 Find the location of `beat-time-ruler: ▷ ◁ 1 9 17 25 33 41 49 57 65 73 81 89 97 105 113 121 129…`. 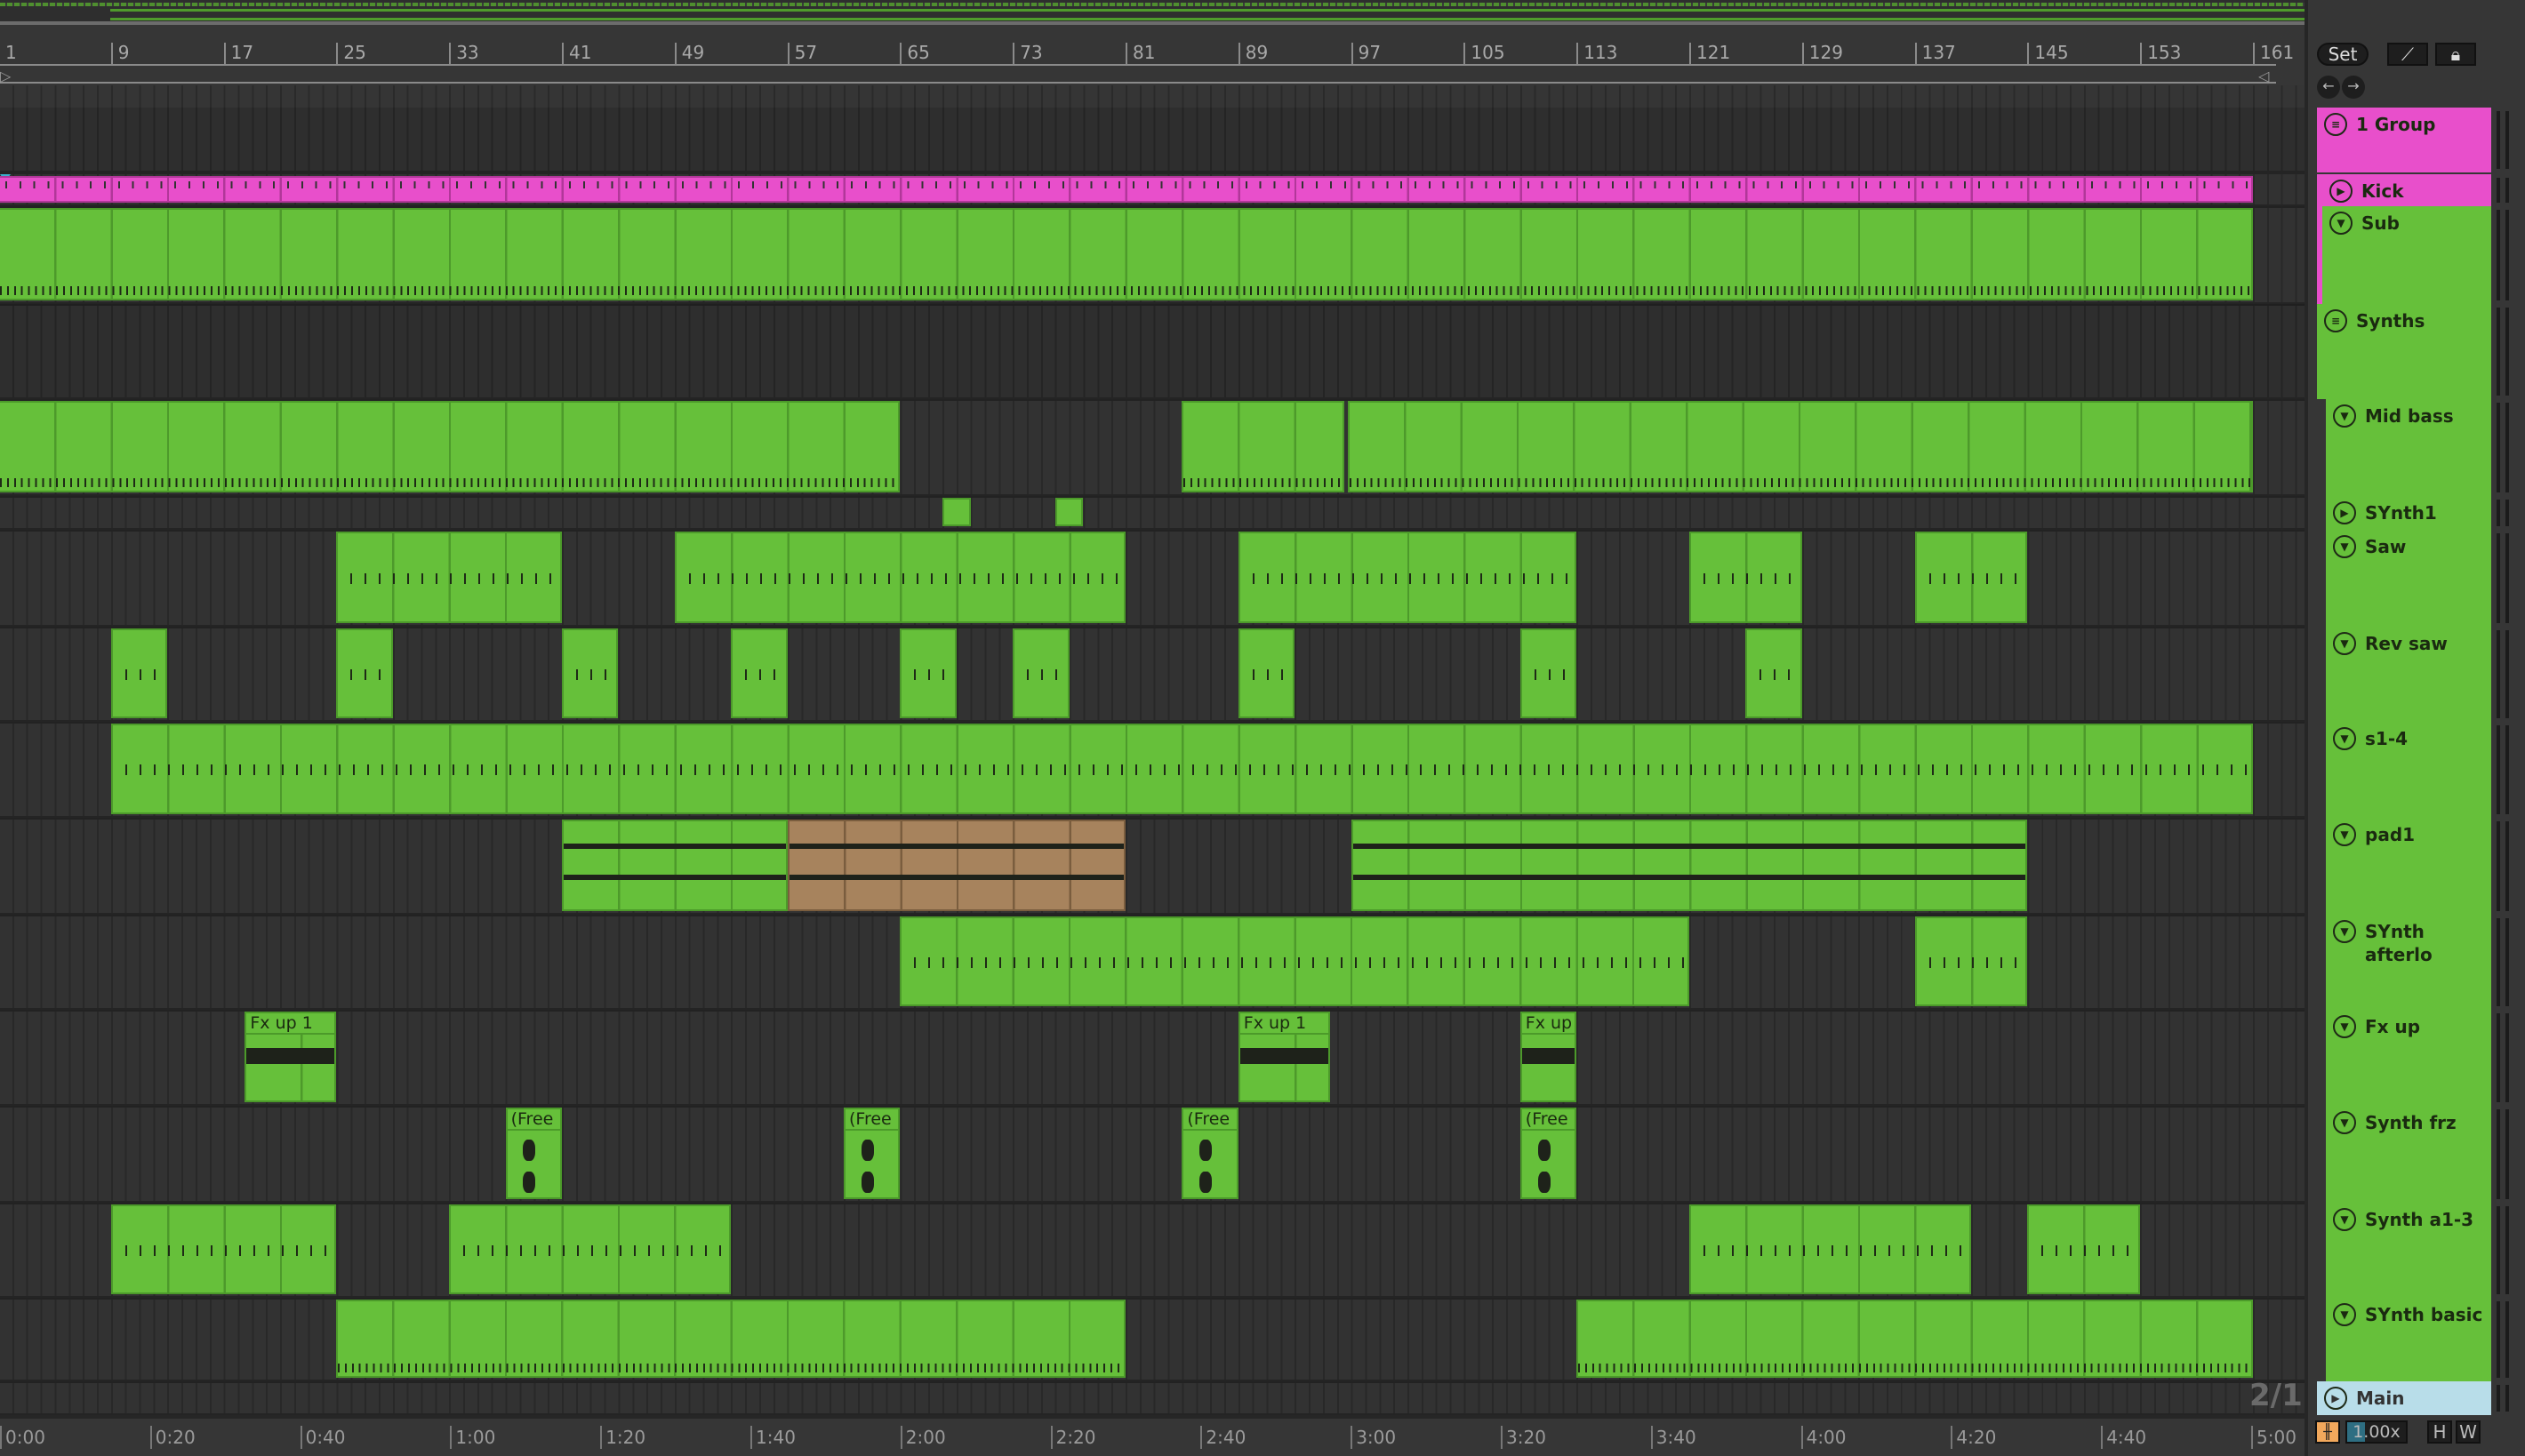

beat-time-ruler: ▷ ◁ 1 9 17 25 33 41 49 57 65 73 81 89 97 105 113 121 129… is located at coordinates (1152, 56).